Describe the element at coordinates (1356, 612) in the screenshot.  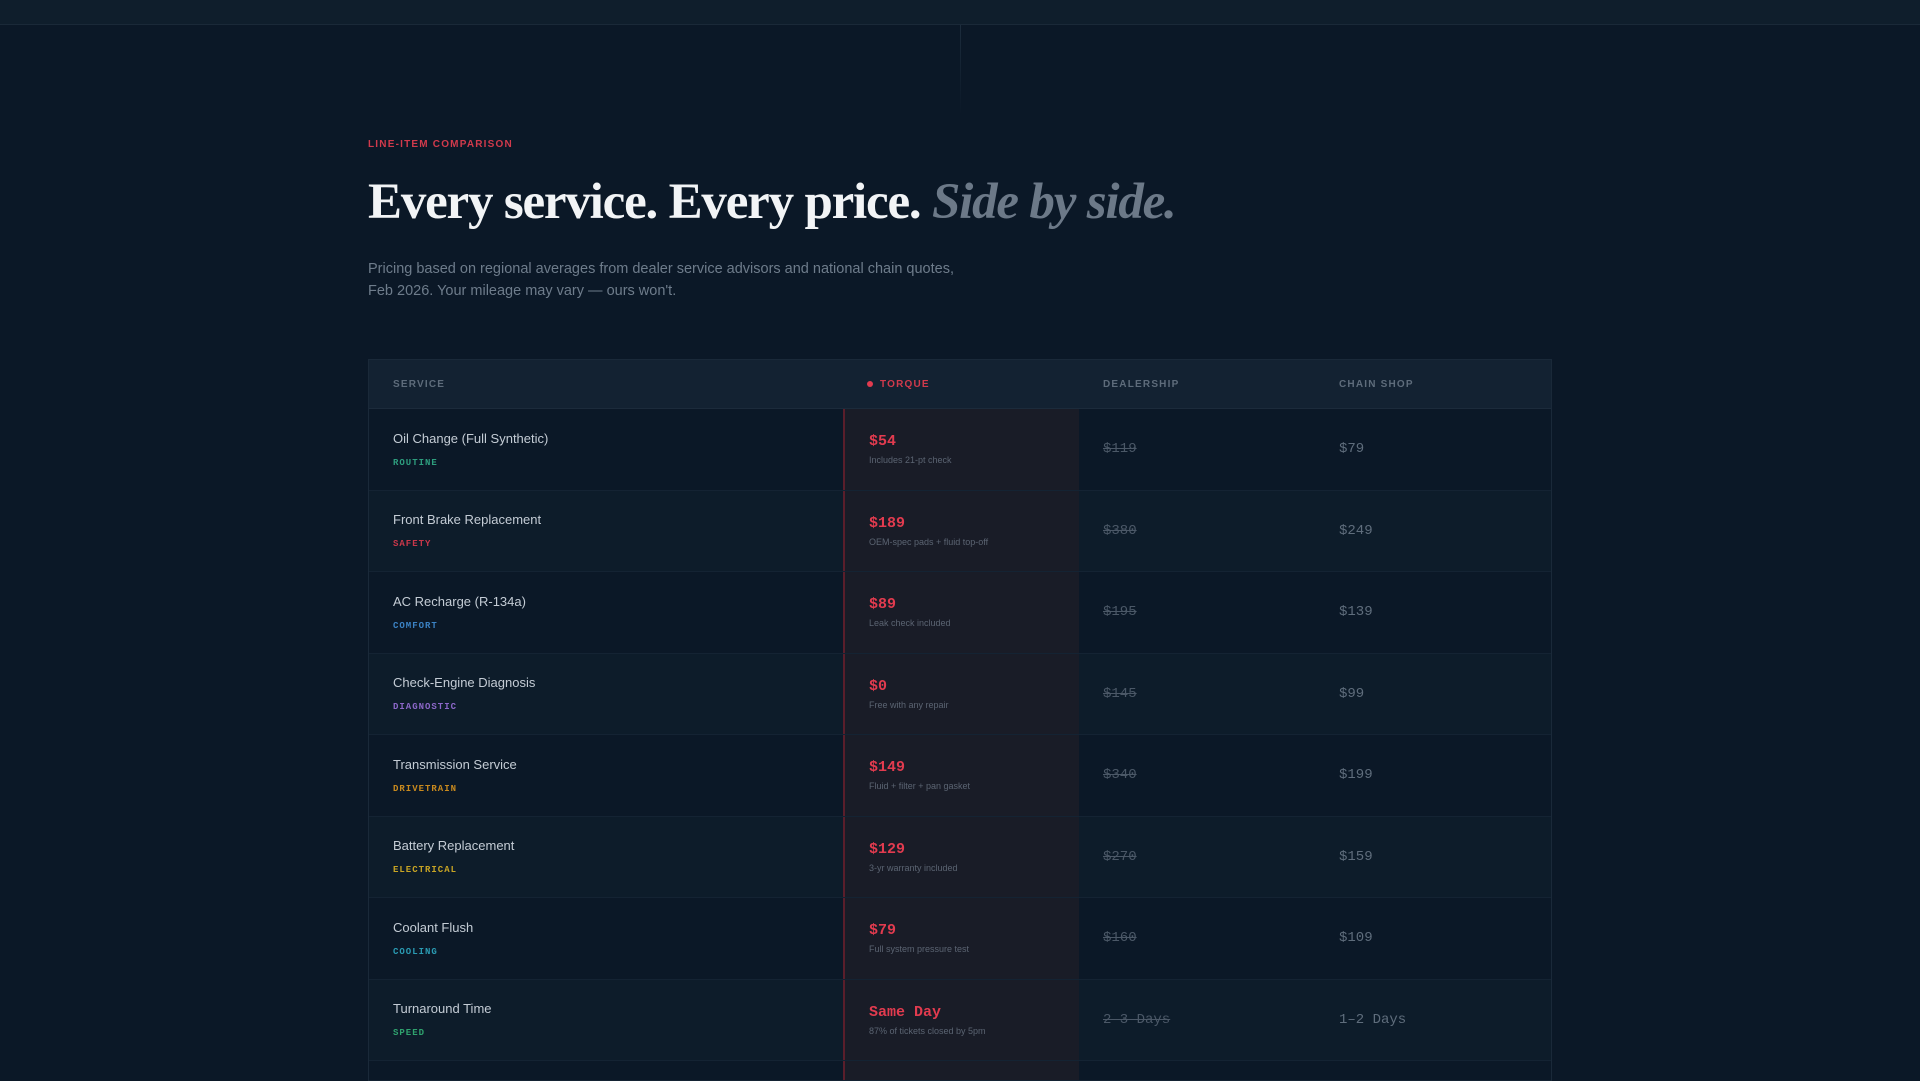
I see `chain-shop-price: $139` at that location.